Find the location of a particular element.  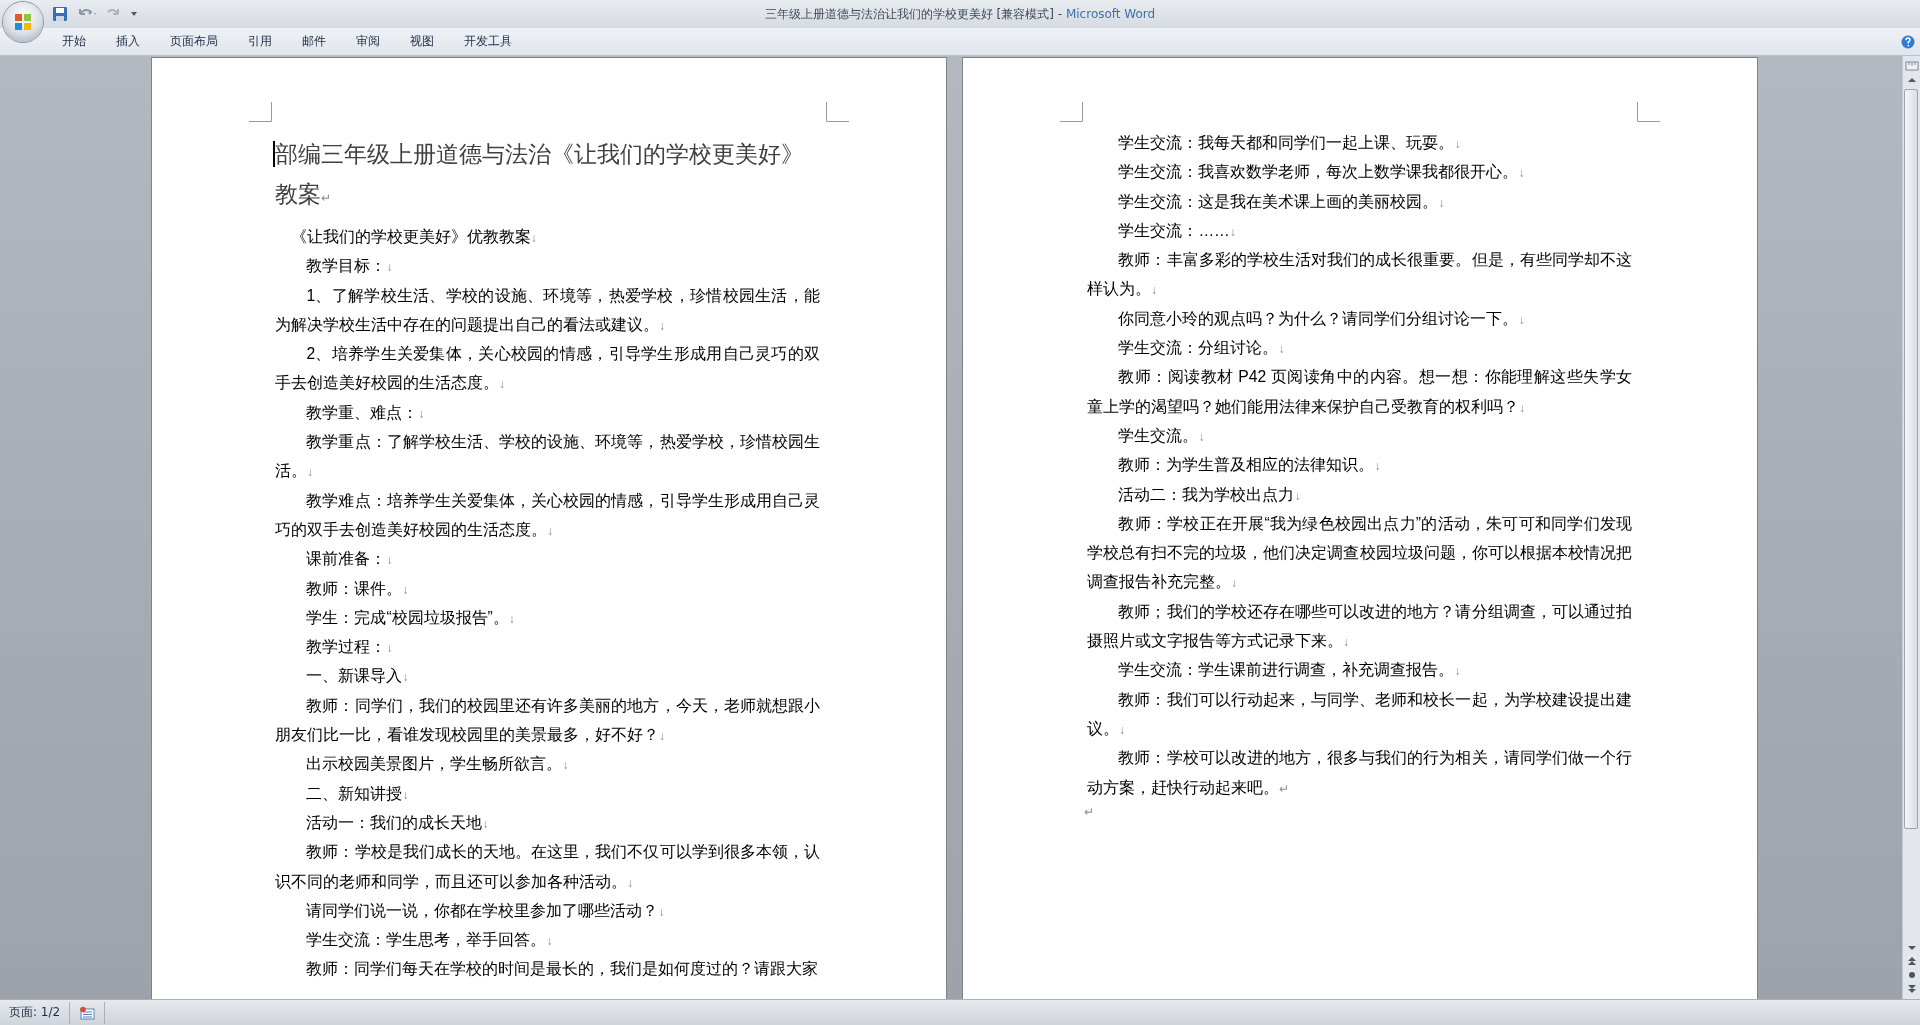

paragraph: 活动一：我们的成长天地↓ is located at coordinates (397, 822).